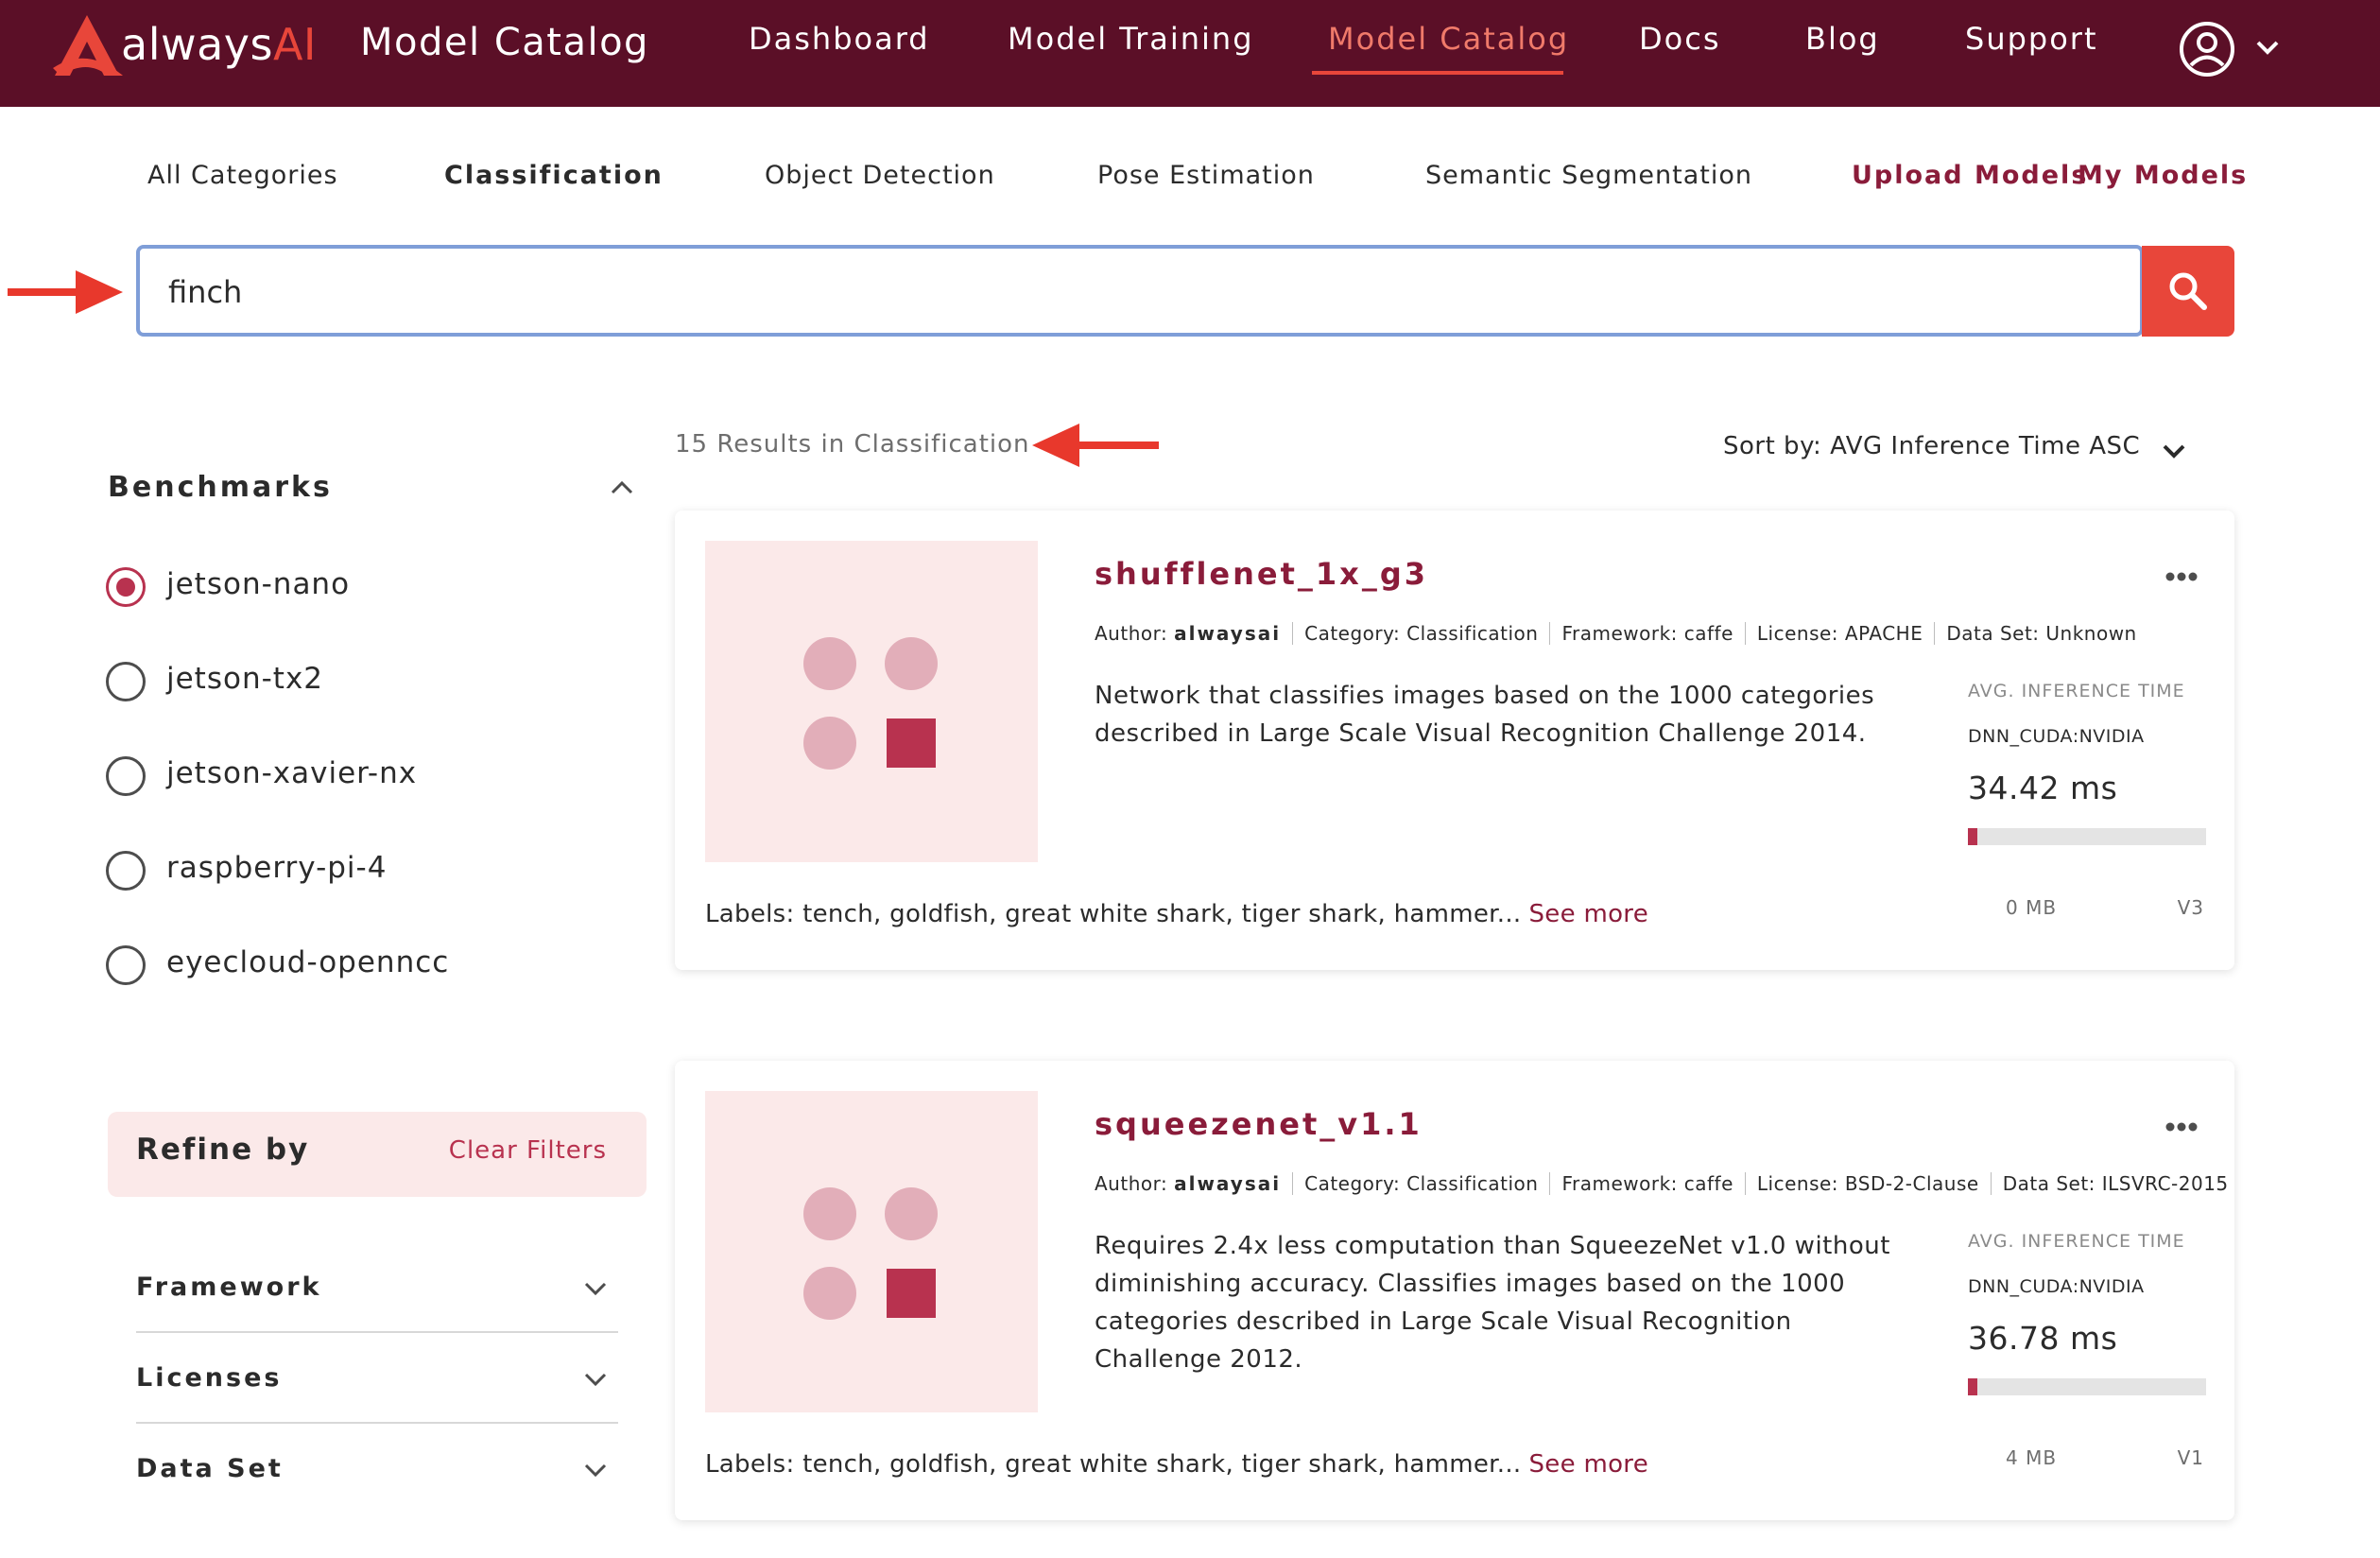 This screenshot has width=2380, height=1558. Describe the element at coordinates (2041, 633) in the screenshot. I see `dataset-value: Data Set: Unknown` at that location.